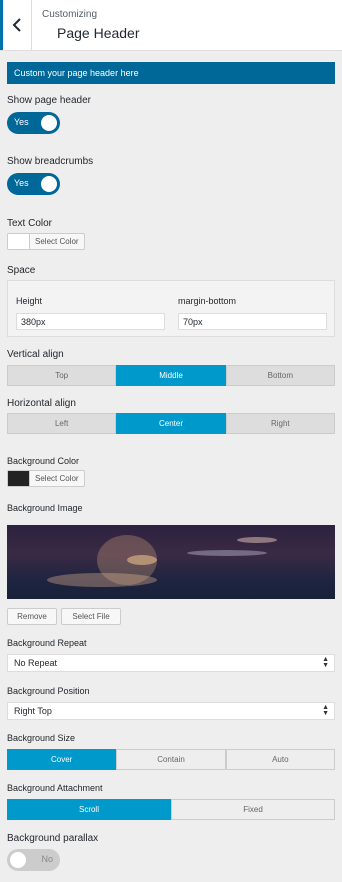 The height and width of the screenshot is (882, 342). Describe the element at coordinates (171, 711) in the screenshot. I see `background-position-select: Right Top ▲ ▼` at that location.